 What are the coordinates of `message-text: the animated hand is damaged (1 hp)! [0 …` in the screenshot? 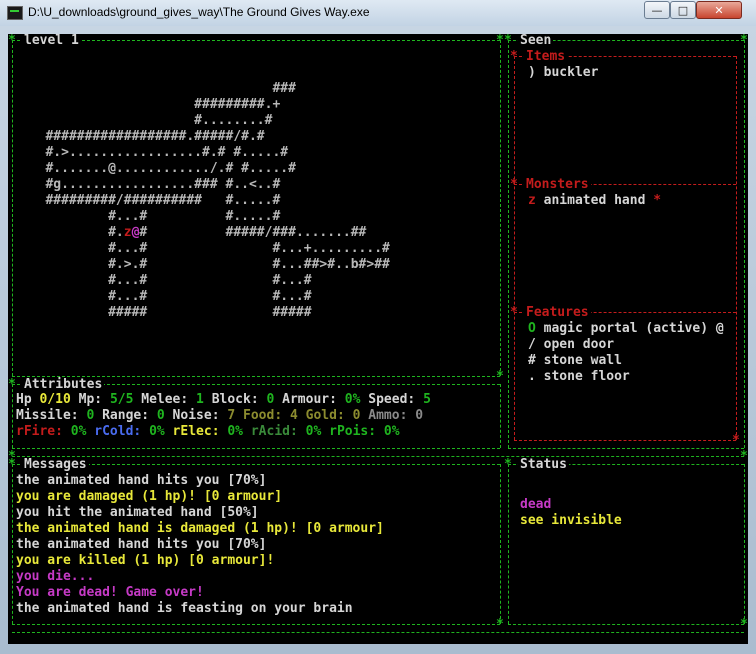 It's located at (200, 528).